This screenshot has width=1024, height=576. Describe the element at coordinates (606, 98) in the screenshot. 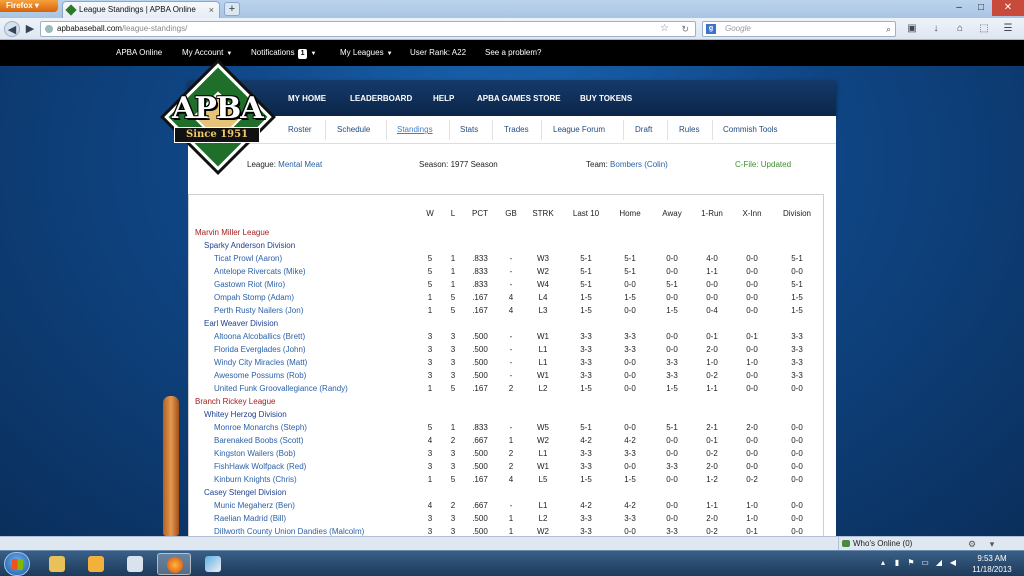

I see `nav-buy-tokens: BUY TOKENS` at that location.